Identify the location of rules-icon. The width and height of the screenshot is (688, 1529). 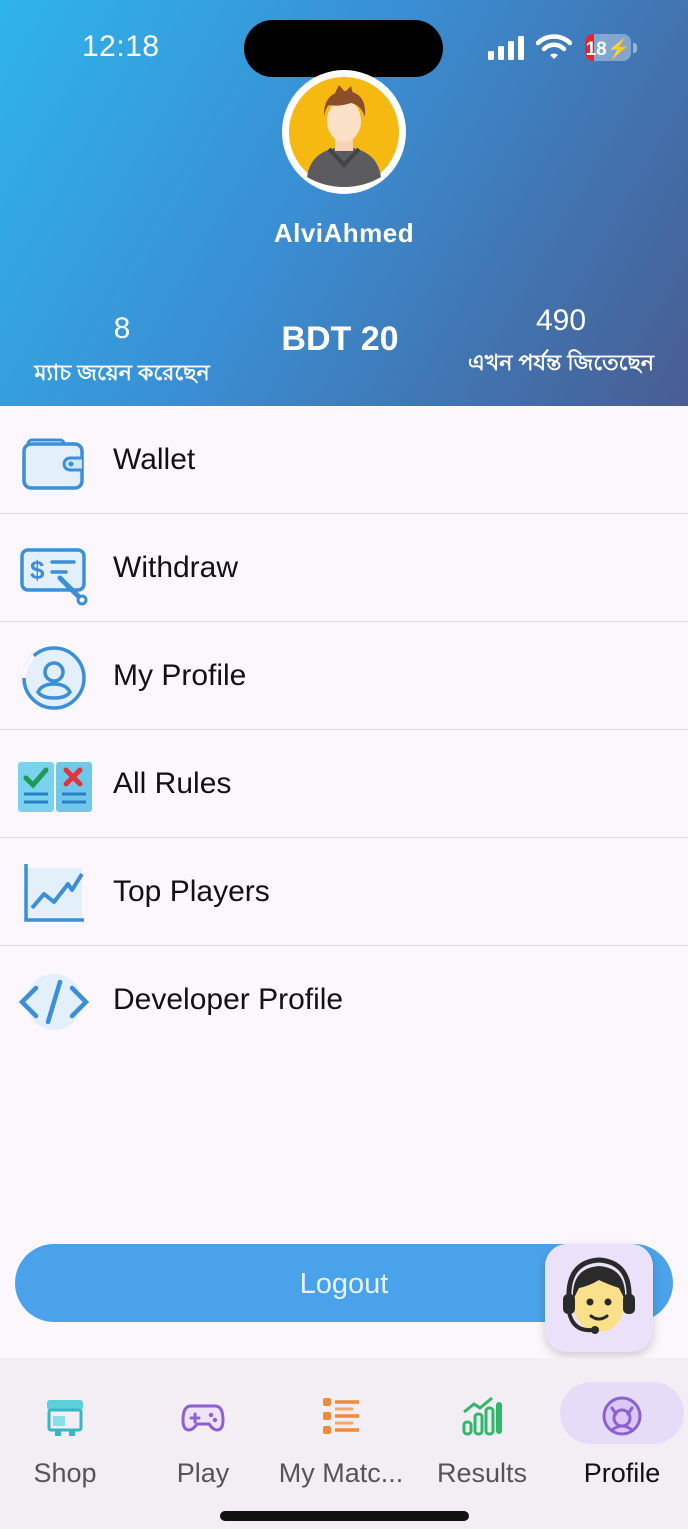
(55, 787).